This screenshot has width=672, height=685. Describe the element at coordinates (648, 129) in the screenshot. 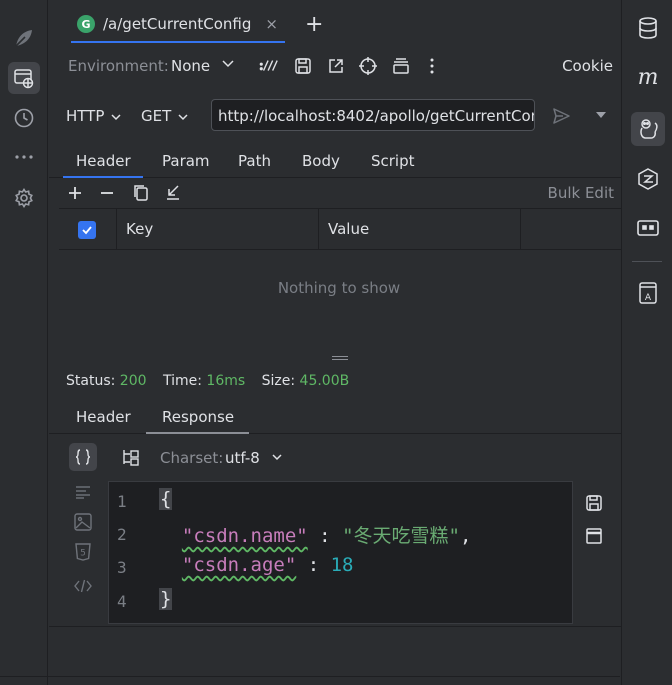

I see `monkey-plugin-icon` at that location.